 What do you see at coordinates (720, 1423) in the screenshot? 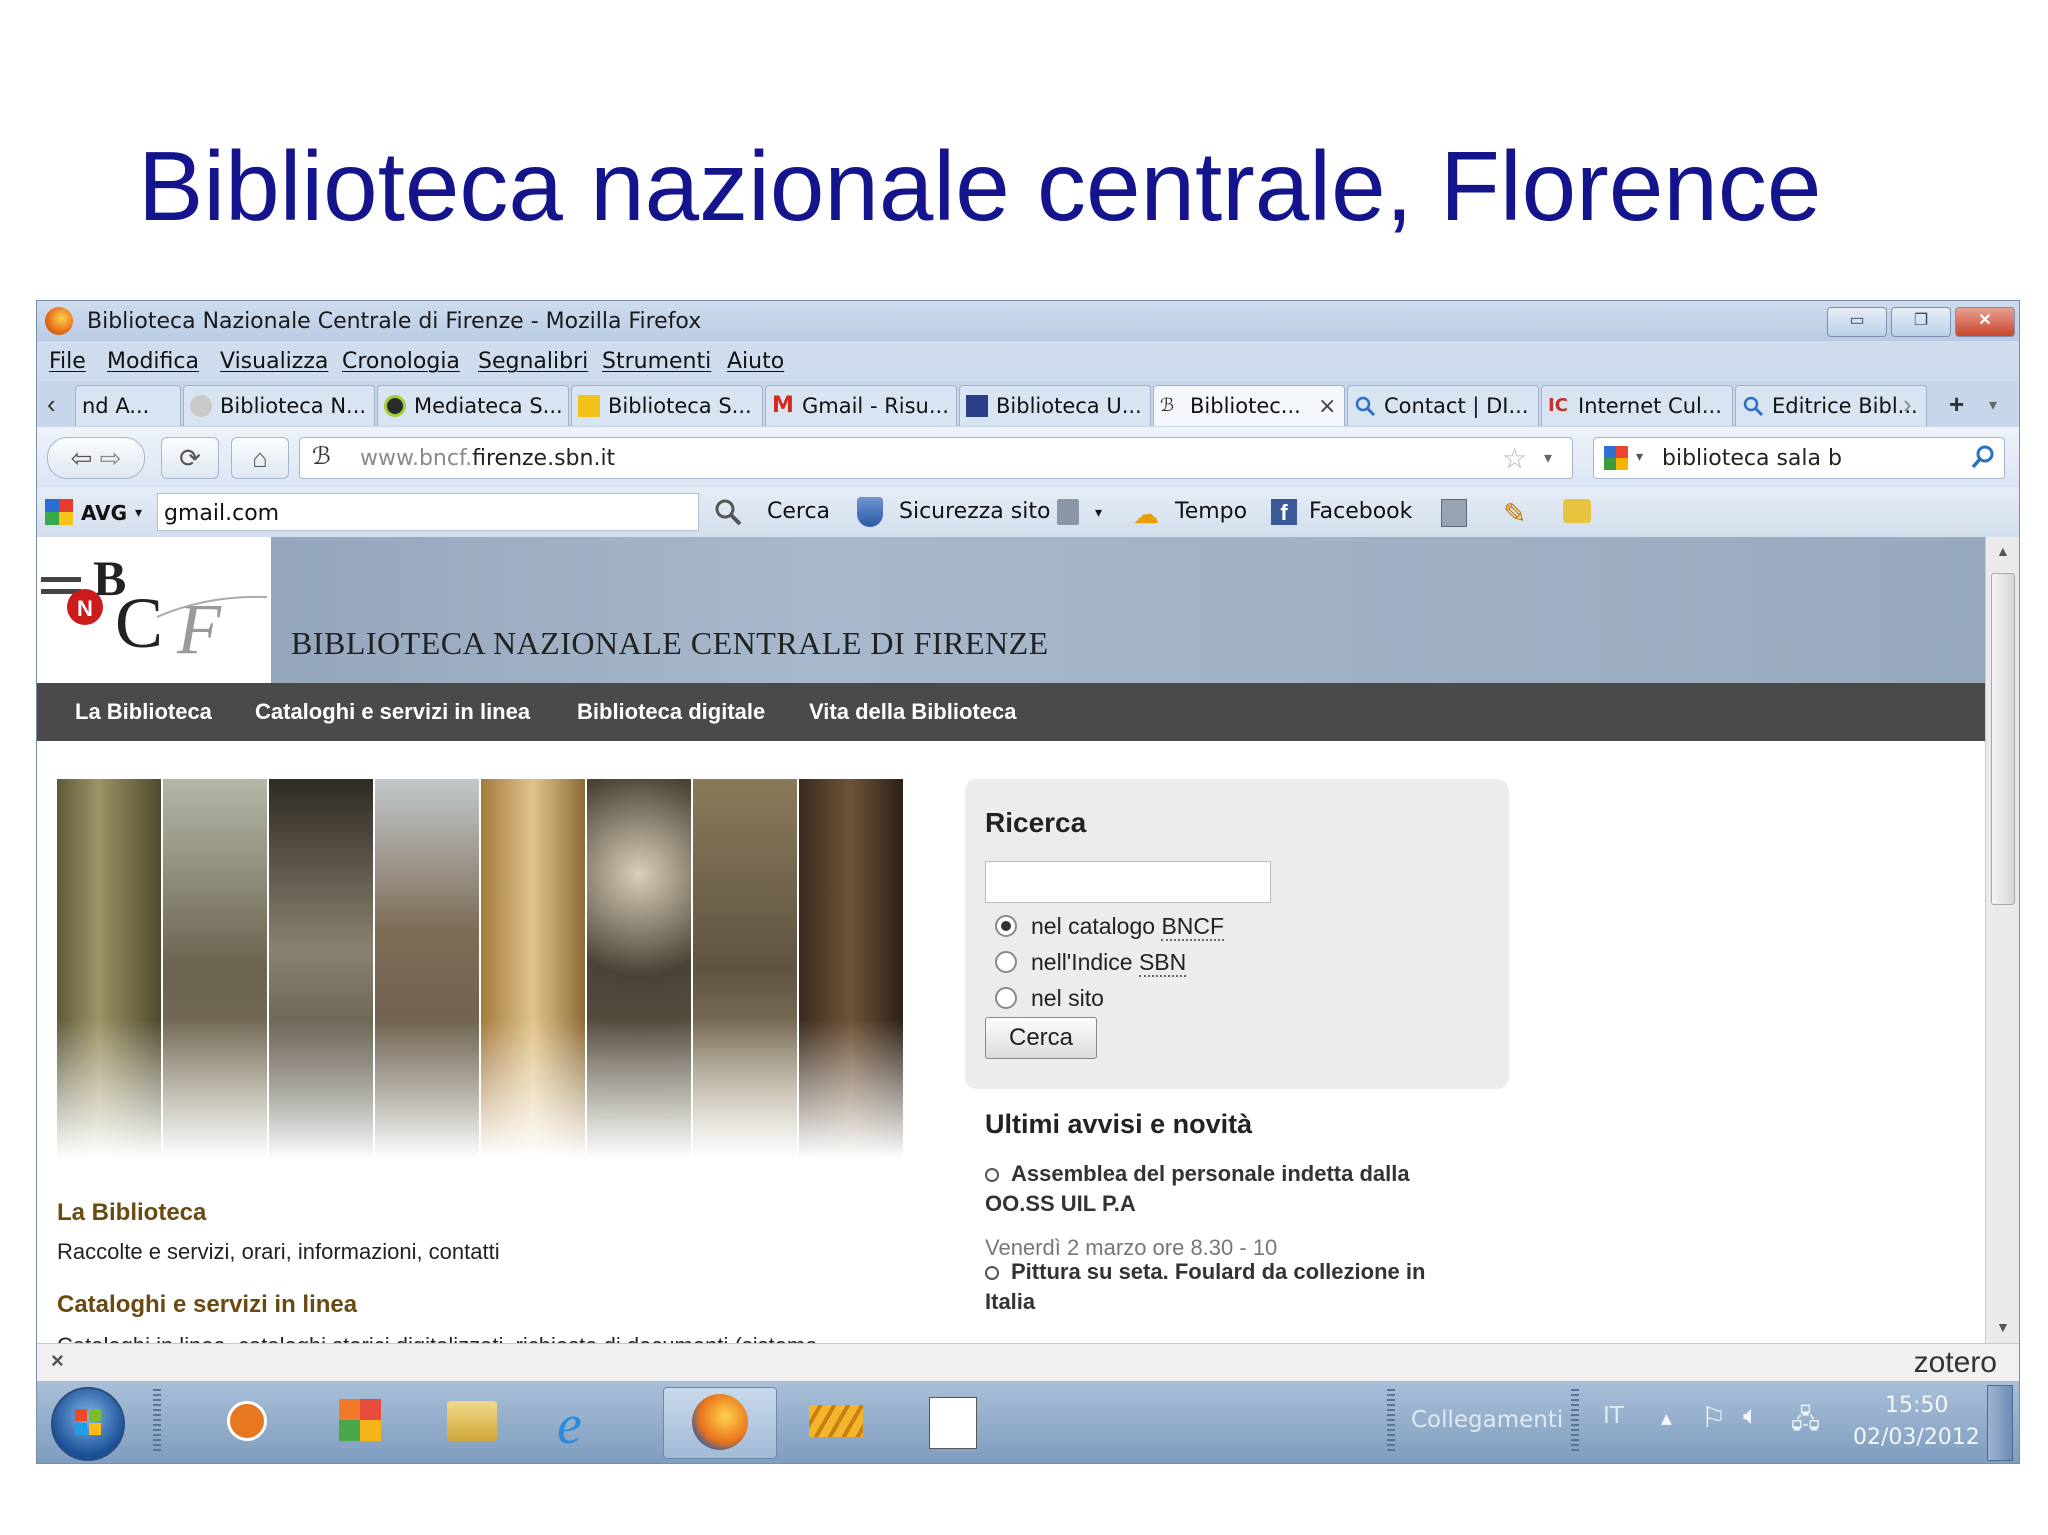
I see `taskbar-firefox` at bounding box center [720, 1423].